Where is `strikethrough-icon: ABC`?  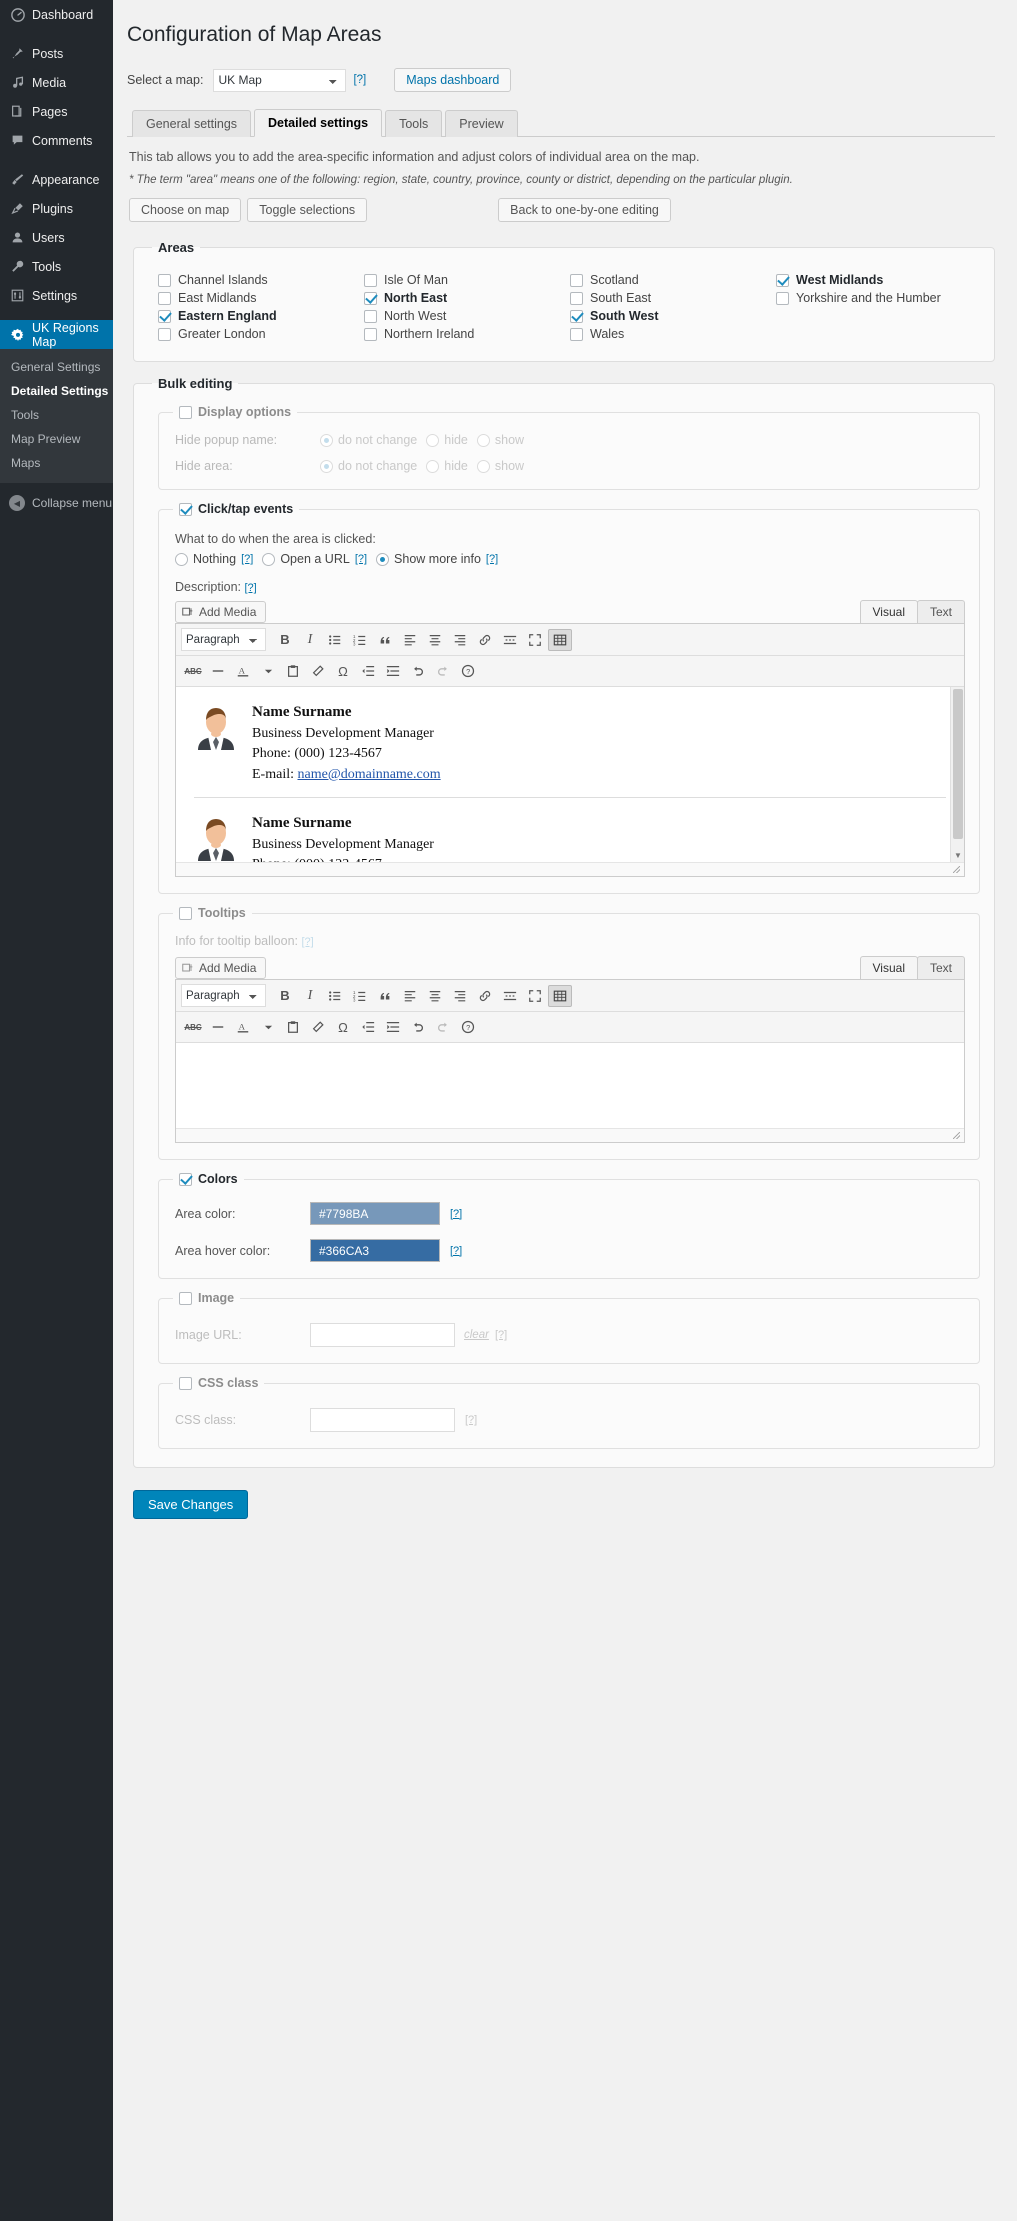
strikethrough-icon: ABC is located at coordinates (193, 1027).